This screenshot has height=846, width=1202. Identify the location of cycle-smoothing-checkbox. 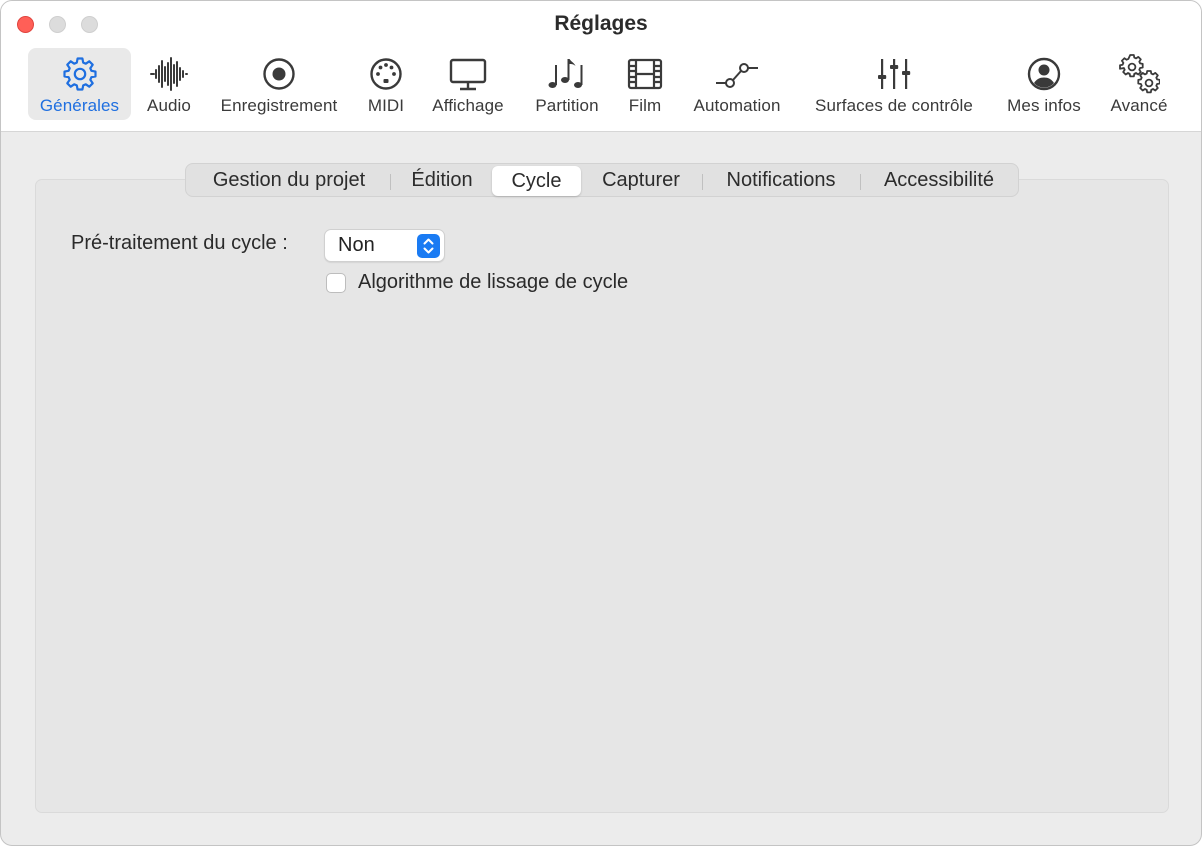
(336, 283).